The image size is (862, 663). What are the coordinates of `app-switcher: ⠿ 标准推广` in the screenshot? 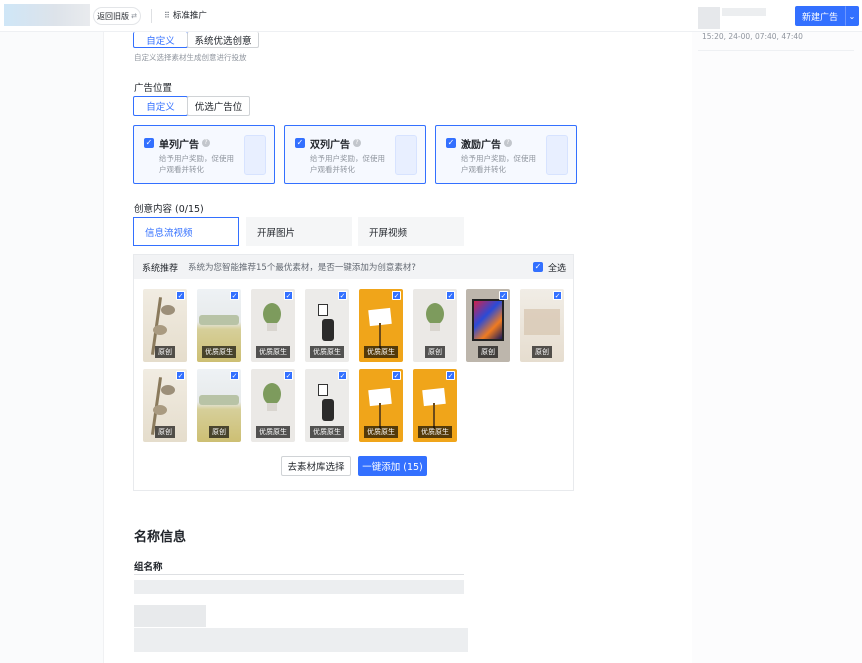 It's located at (185, 15).